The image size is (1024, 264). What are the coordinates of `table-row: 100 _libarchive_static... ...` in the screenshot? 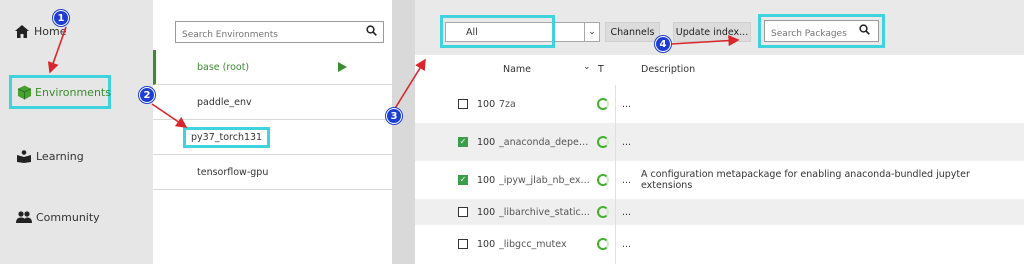 It's located at (719, 212).